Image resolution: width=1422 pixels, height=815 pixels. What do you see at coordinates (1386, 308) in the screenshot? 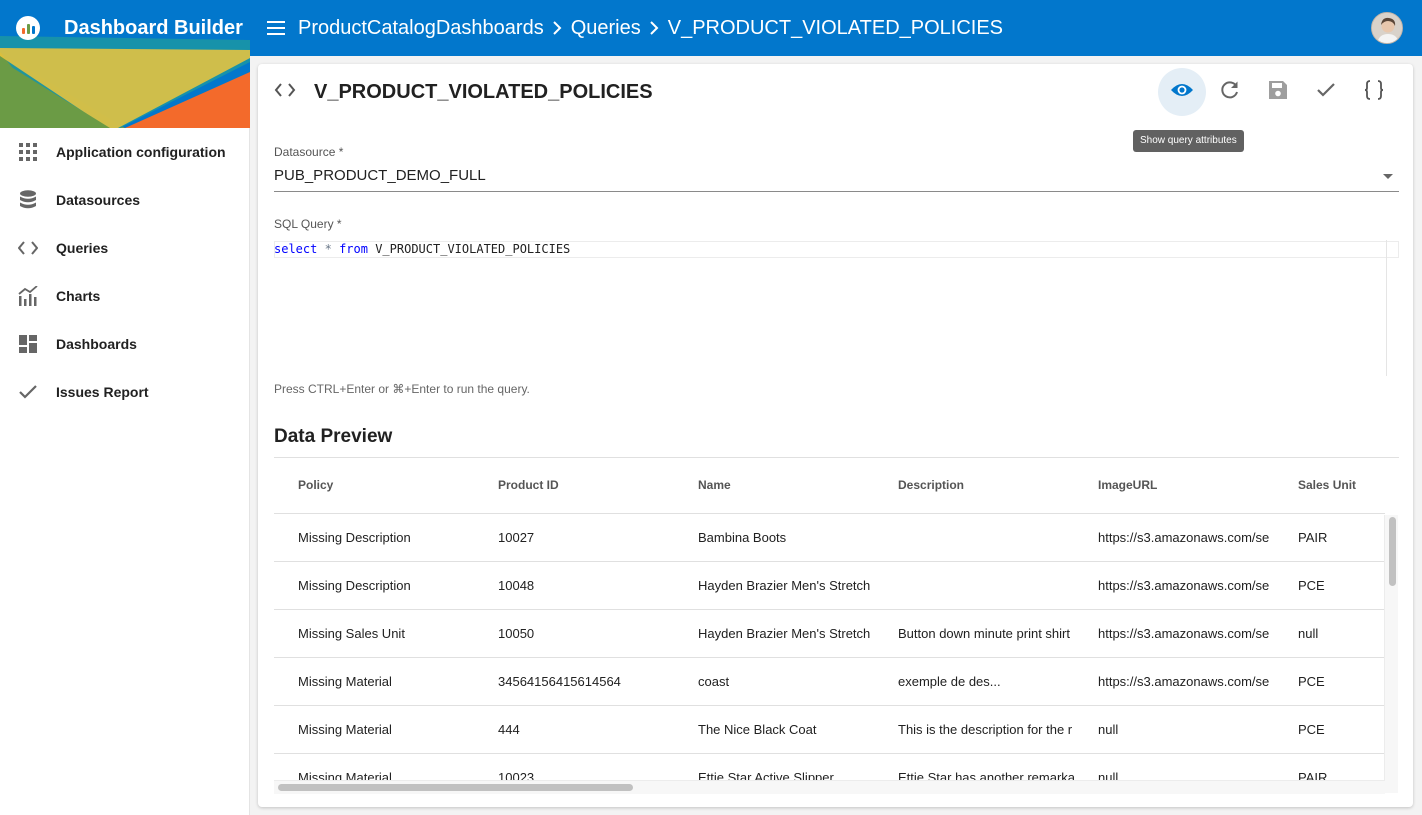
I see `editor-scrollbar` at bounding box center [1386, 308].